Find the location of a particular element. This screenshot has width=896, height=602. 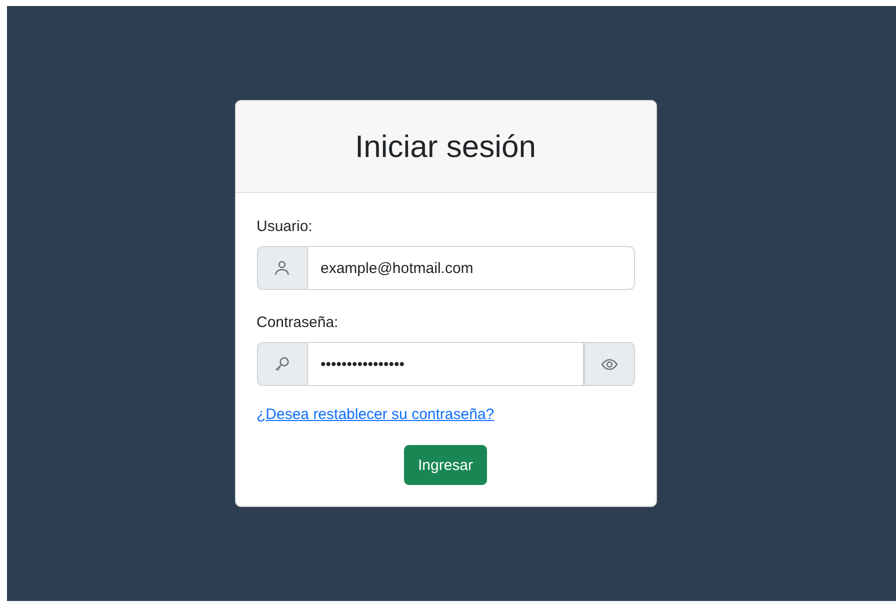

login-button: Ingresar is located at coordinates (446, 465).